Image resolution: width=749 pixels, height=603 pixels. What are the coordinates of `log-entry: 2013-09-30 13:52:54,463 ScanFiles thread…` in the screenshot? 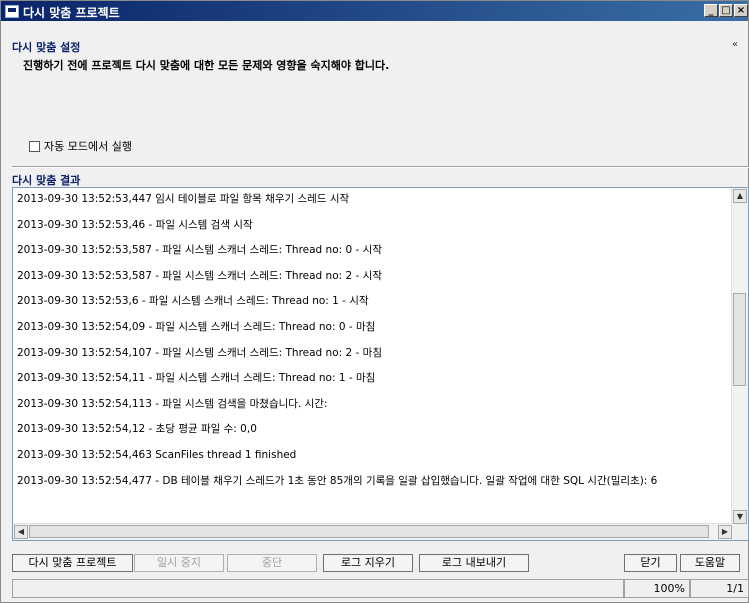 It's located at (157, 455).